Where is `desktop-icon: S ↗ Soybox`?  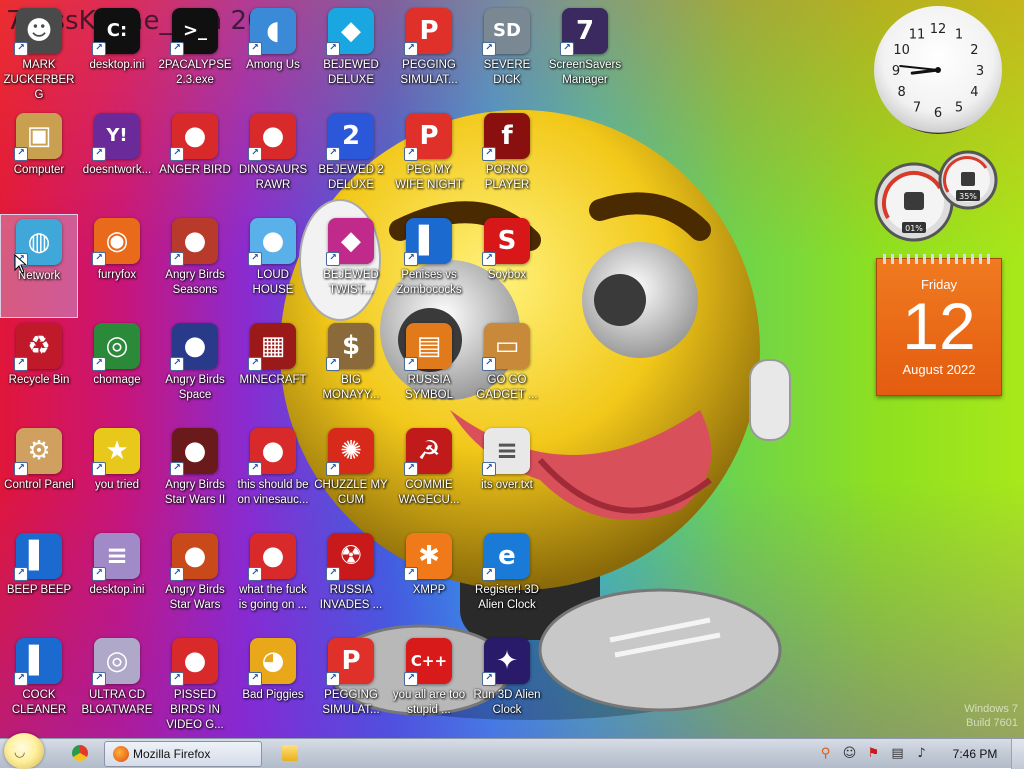 desktop-icon: S ↗ Soybox is located at coordinates (507, 266).